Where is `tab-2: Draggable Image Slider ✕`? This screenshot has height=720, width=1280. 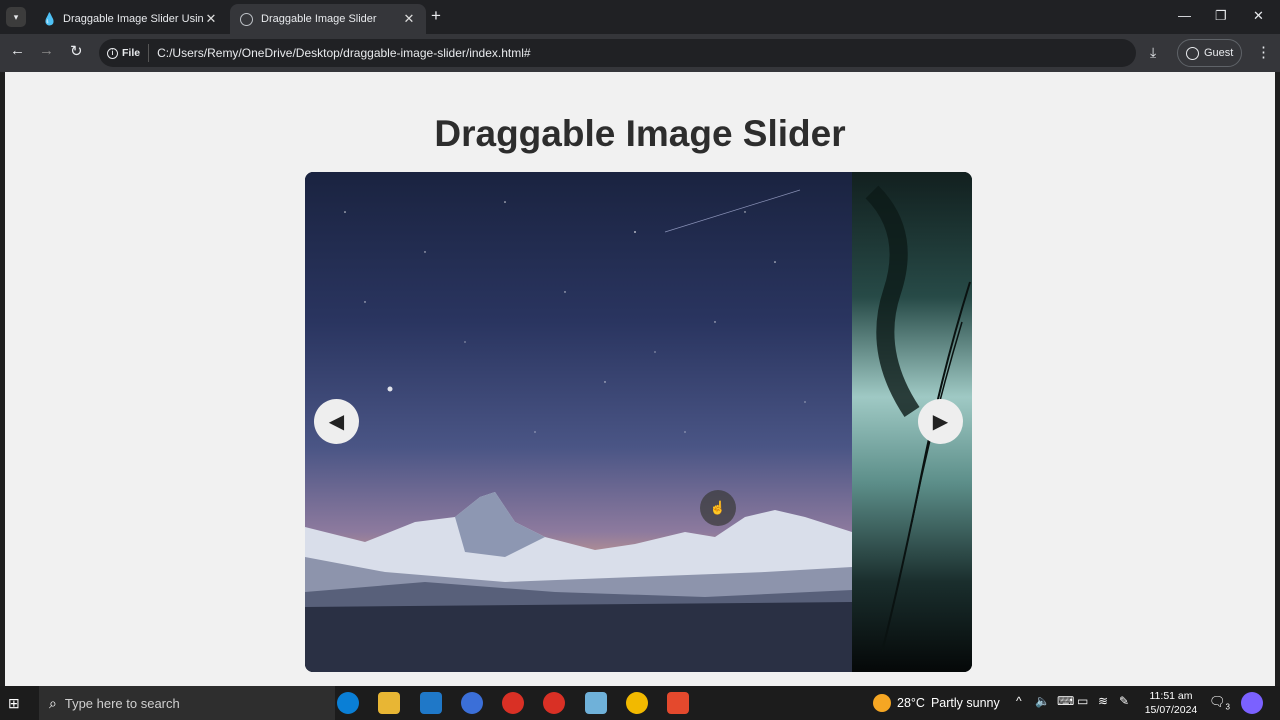 tab-2: Draggable Image Slider ✕ is located at coordinates (328, 19).